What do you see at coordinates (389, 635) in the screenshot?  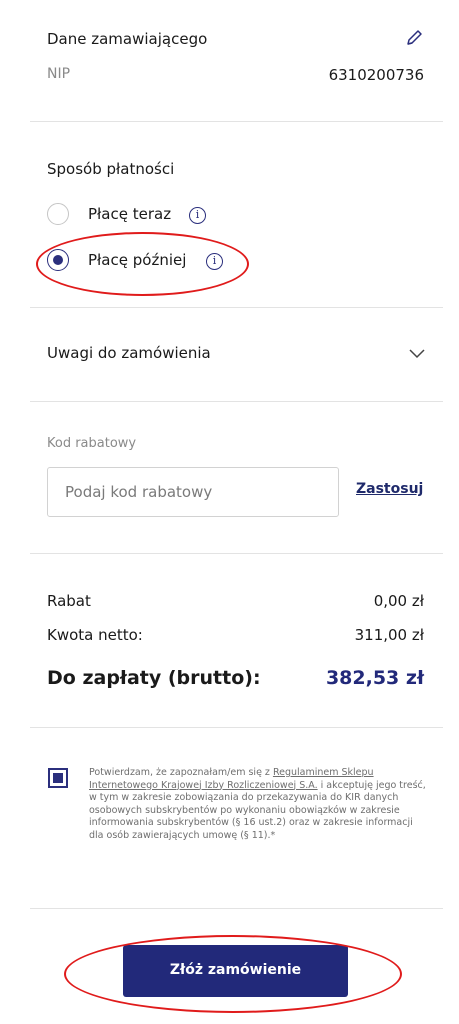 I see `net-amount-value: 311,00 zł` at bounding box center [389, 635].